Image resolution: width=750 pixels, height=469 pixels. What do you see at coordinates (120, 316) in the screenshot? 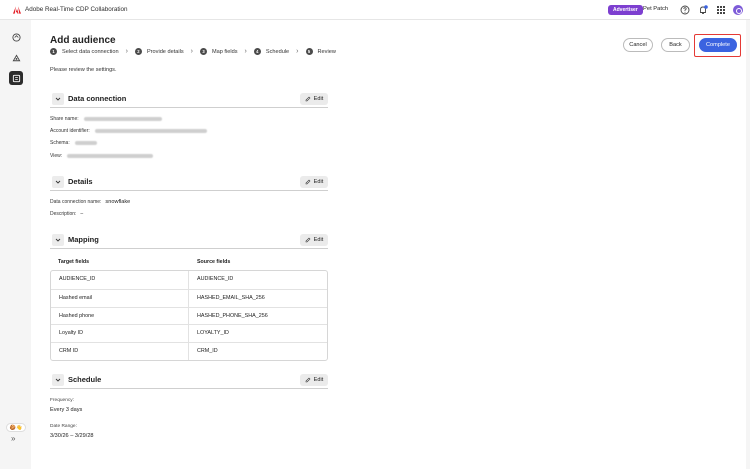
I see `target-field-cell: Hashed phone` at bounding box center [120, 316].